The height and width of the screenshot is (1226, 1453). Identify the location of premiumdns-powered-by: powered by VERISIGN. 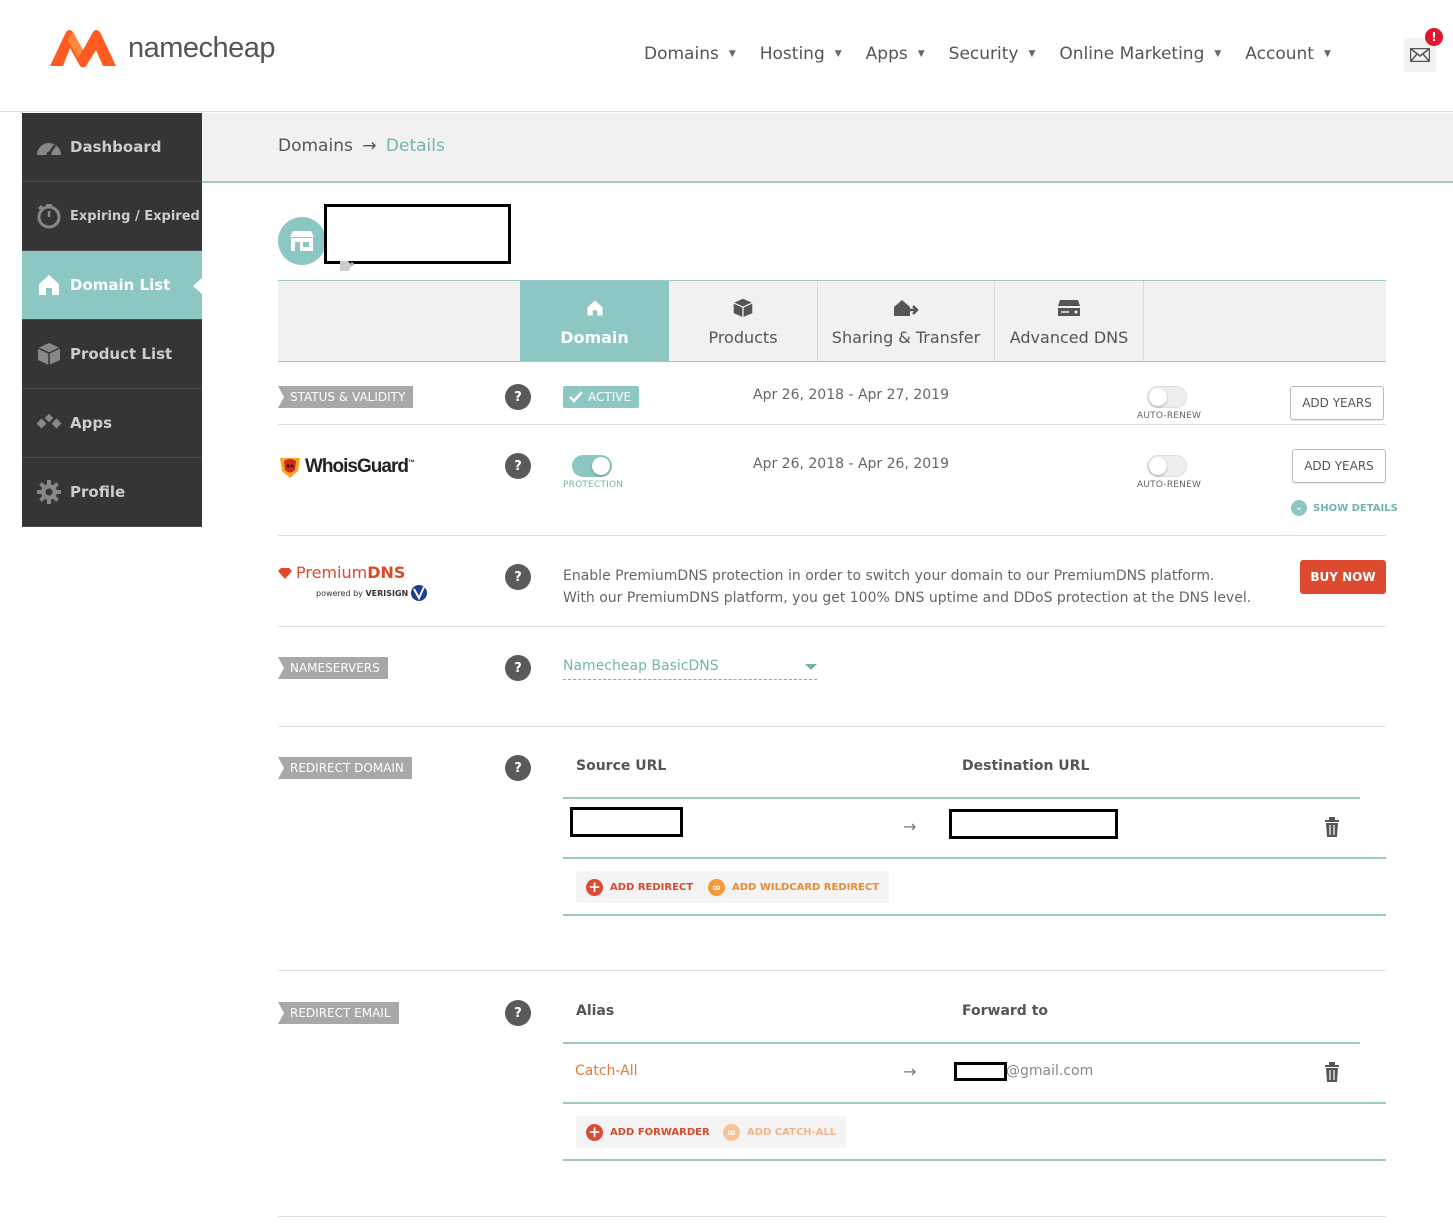
(372, 593).